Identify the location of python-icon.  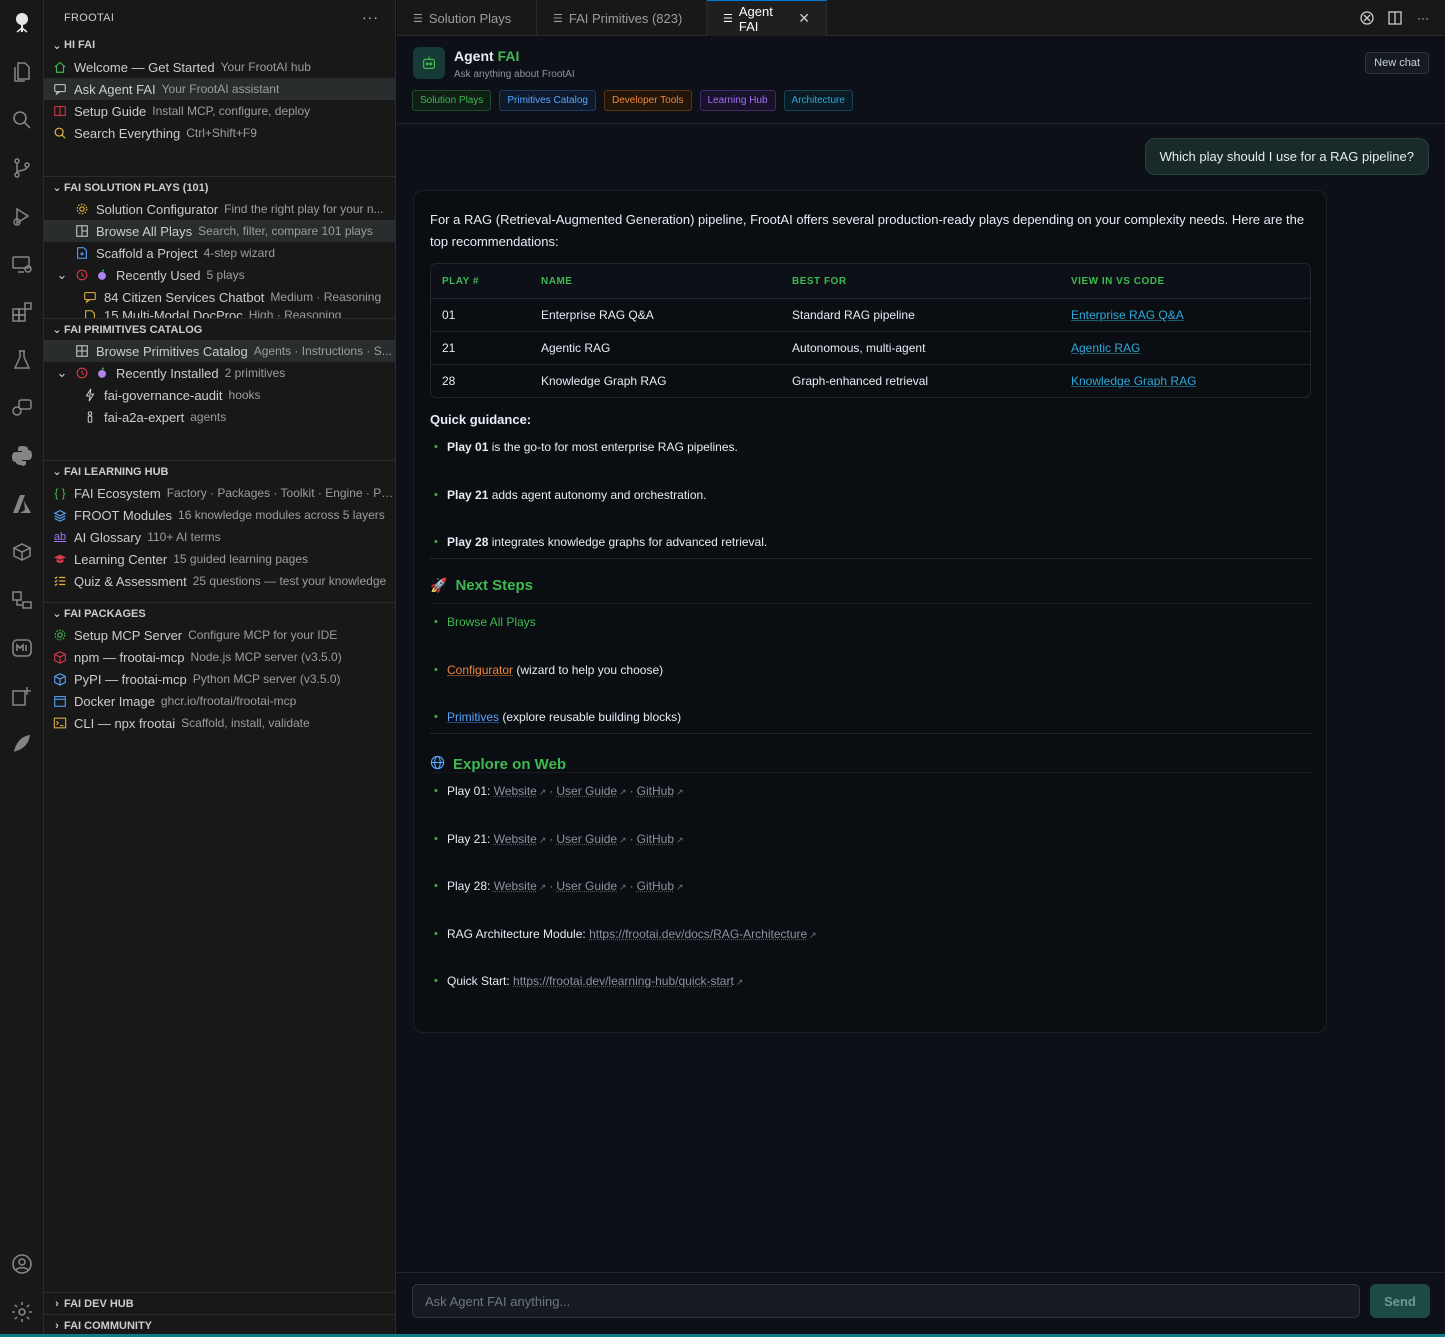
(22, 456).